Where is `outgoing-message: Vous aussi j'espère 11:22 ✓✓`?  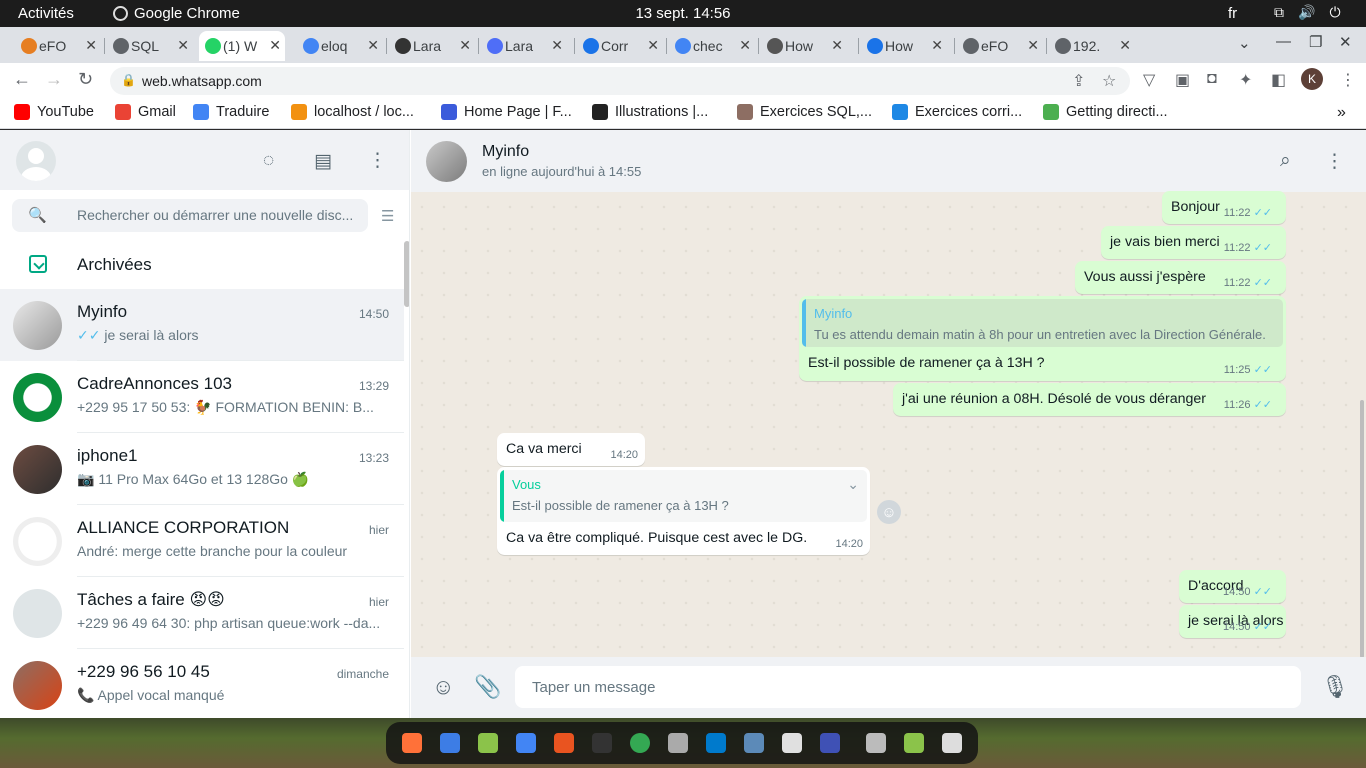
outgoing-message: Vous aussi j'espère 11:22 ✓✓ is located at coordinates (1180, 277).